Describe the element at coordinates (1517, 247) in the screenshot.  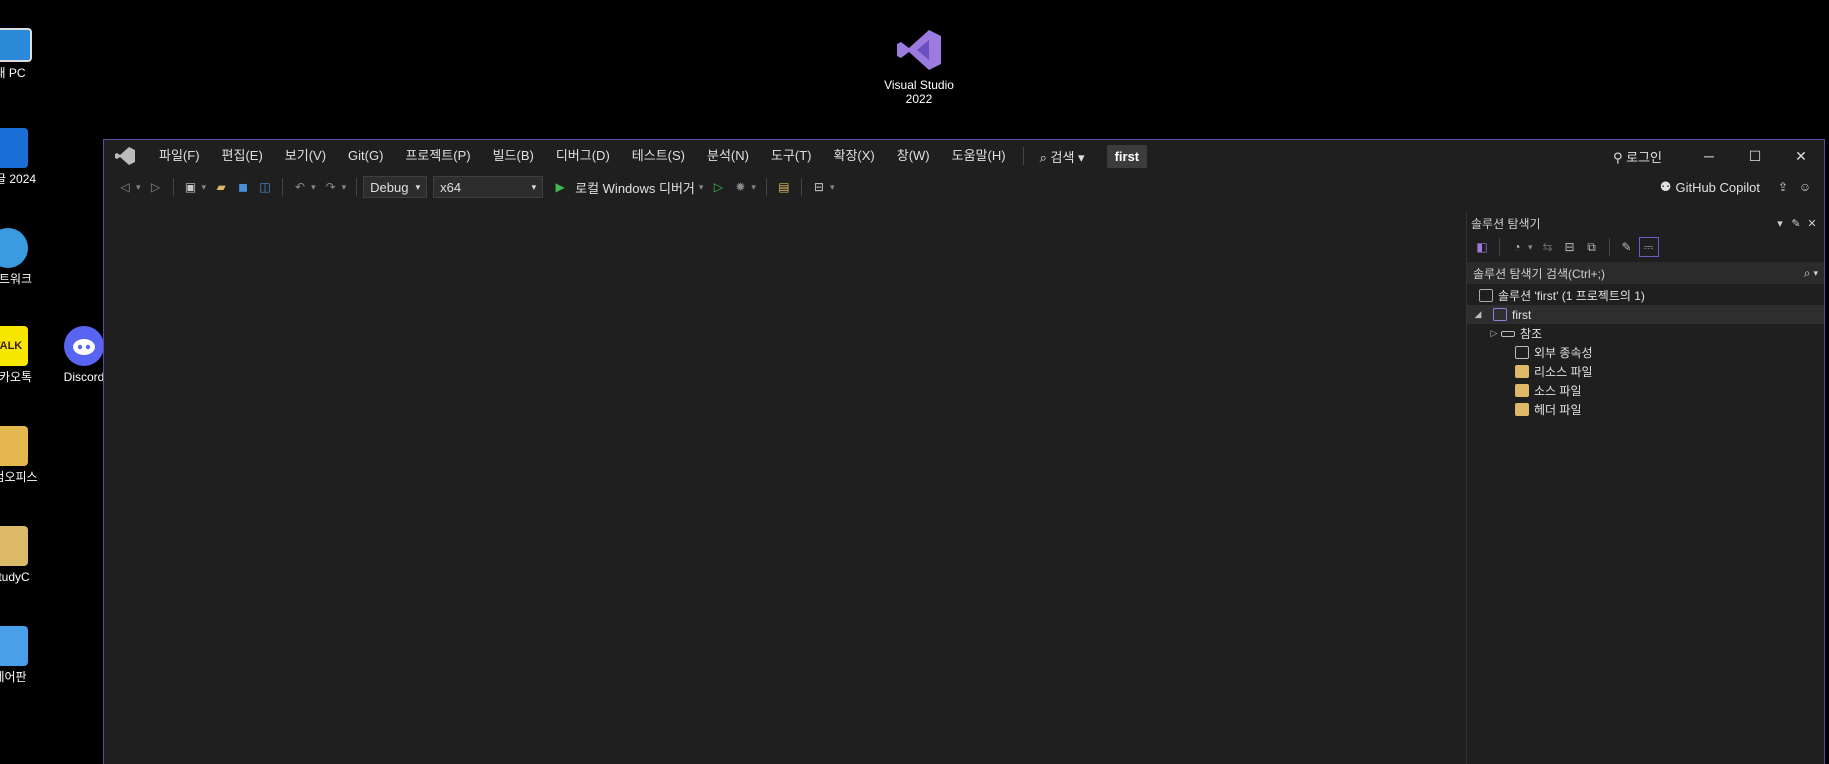
I see `pending-changes-icon: ◔` at that location.